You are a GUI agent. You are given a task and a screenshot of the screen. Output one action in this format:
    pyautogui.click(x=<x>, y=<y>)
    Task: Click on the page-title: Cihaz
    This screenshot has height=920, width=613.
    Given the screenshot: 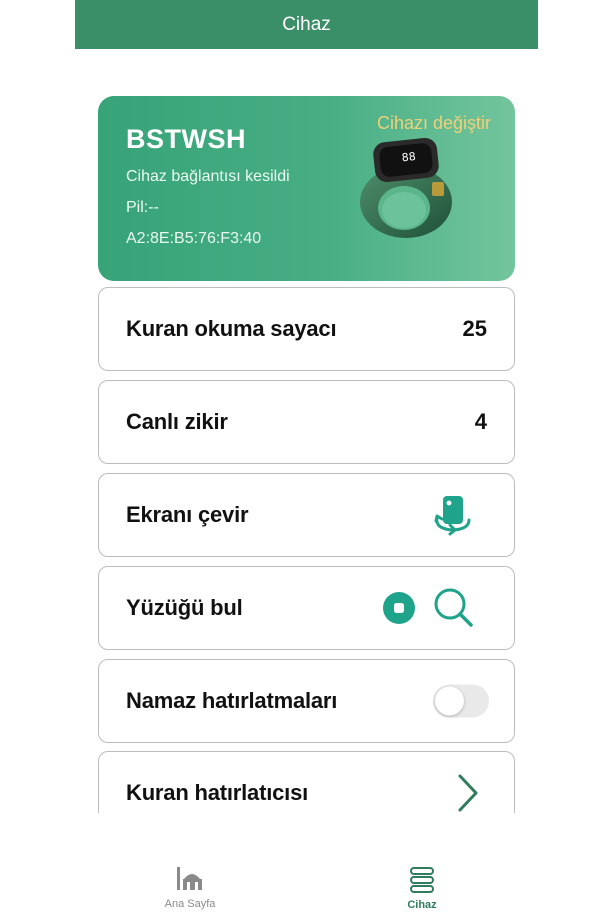 What is the action you would take?
    pyautogui.click(x=306, y=24)
    